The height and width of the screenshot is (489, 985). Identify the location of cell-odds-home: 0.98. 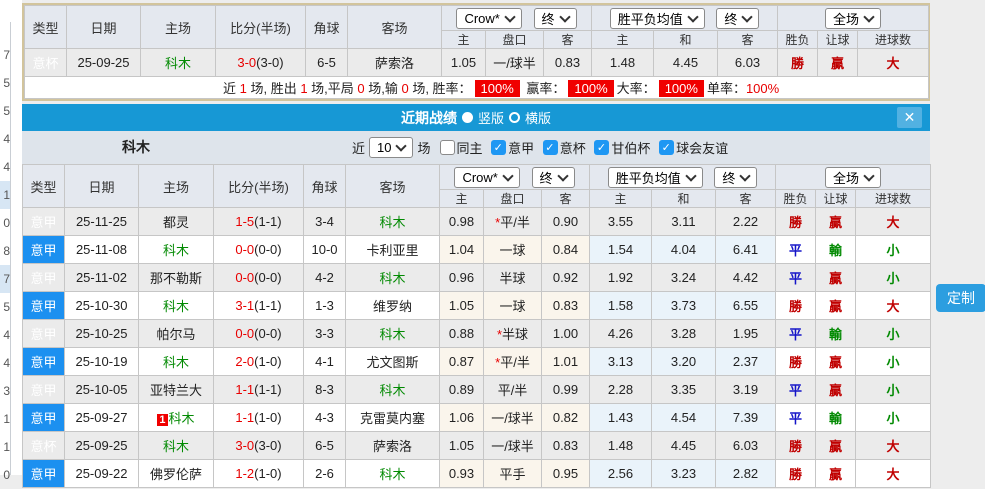
(461, 221).